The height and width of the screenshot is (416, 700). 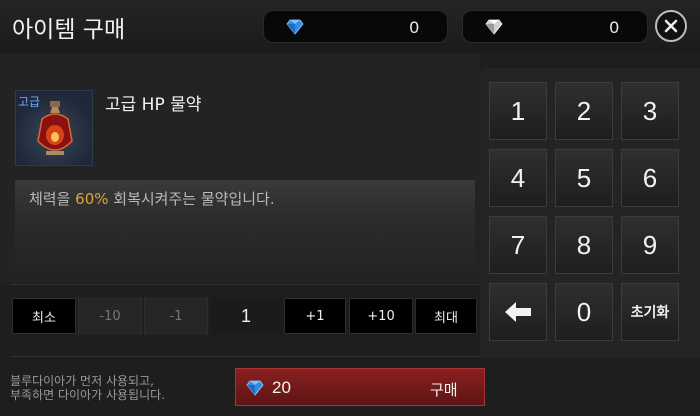 I want to click on item-grade-label: 고급, so click(x=29, y=102).